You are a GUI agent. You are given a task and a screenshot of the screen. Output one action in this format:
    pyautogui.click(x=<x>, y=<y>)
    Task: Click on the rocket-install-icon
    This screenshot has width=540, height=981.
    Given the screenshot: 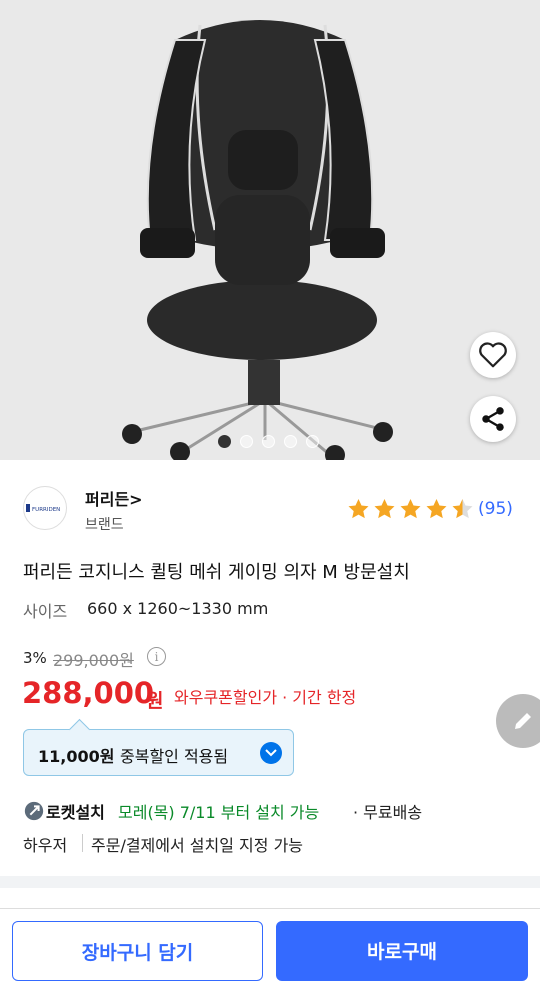 What is the action you would take?
    pyautogui.click(x=34, y=811)
    